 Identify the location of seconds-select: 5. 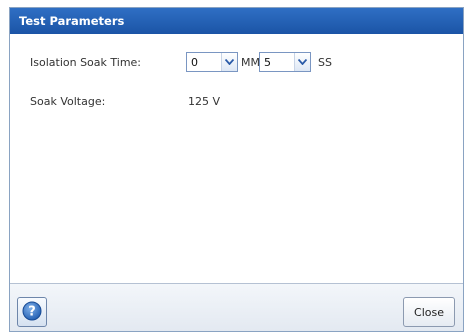
(285, 62).